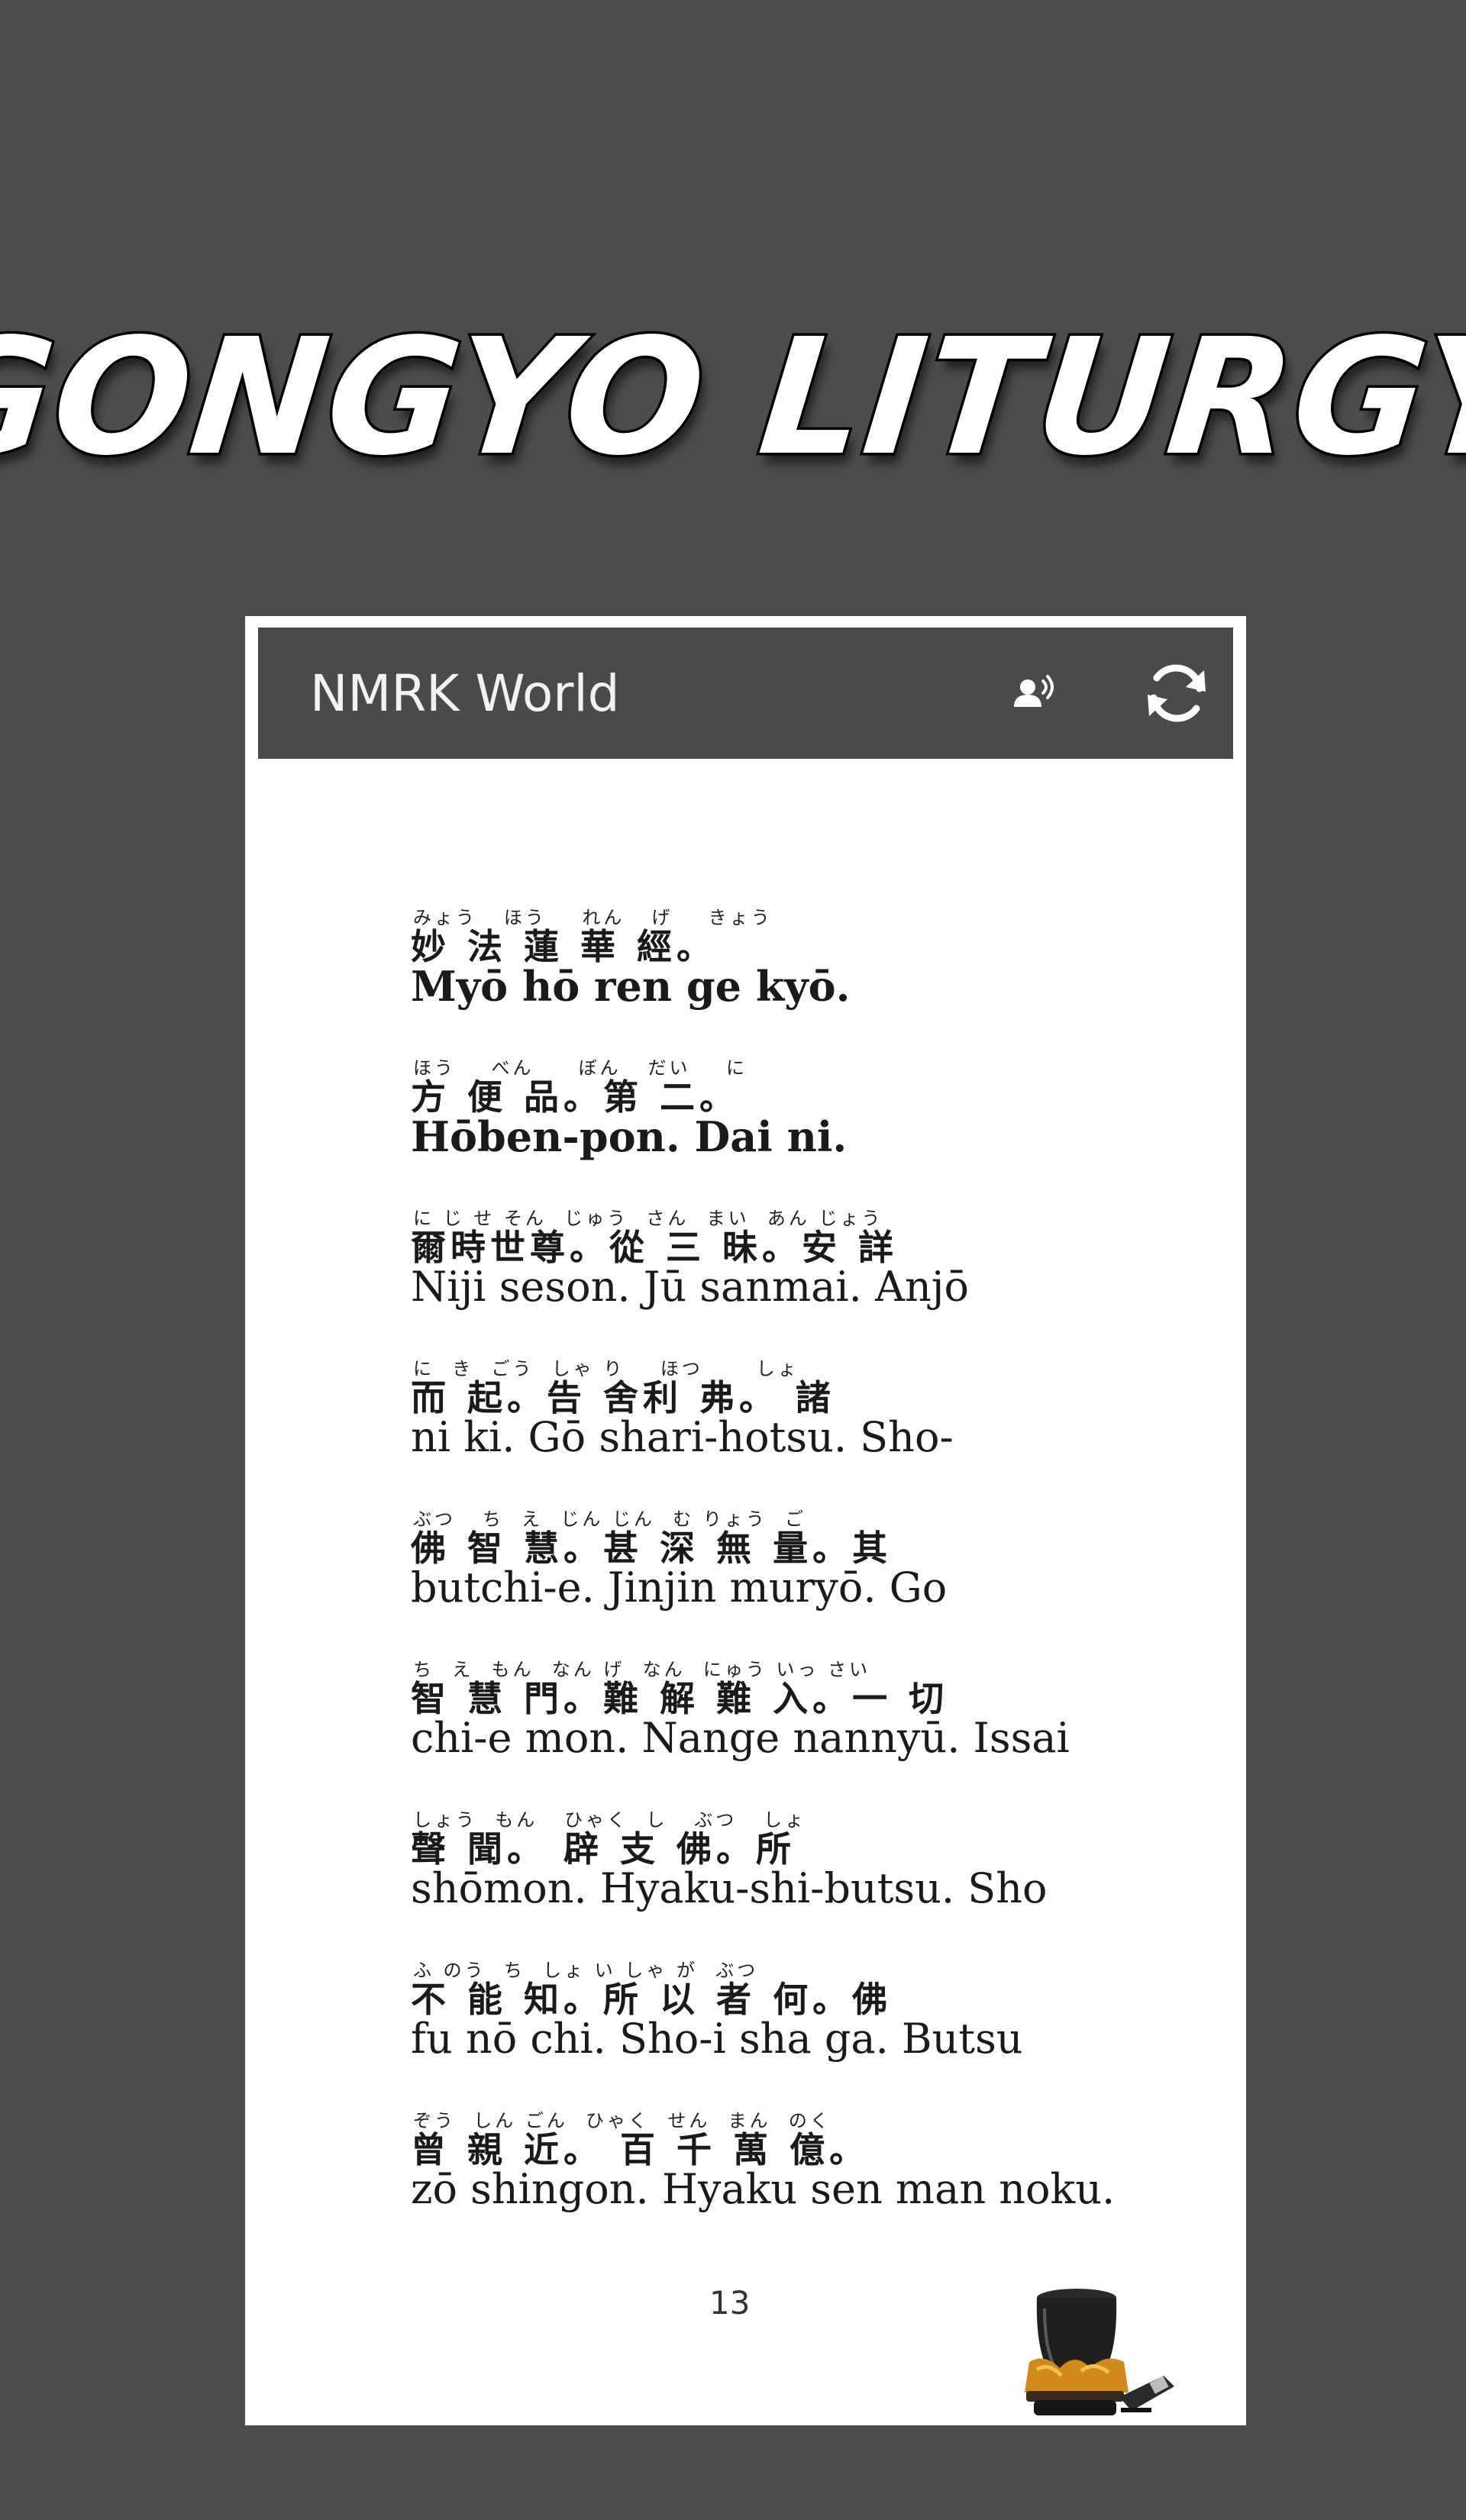 This screenshot has height=2520, width=1466. Describe the element at coordinates (730, 2303) in the screenshot. I see `page-number: 13` at that location.